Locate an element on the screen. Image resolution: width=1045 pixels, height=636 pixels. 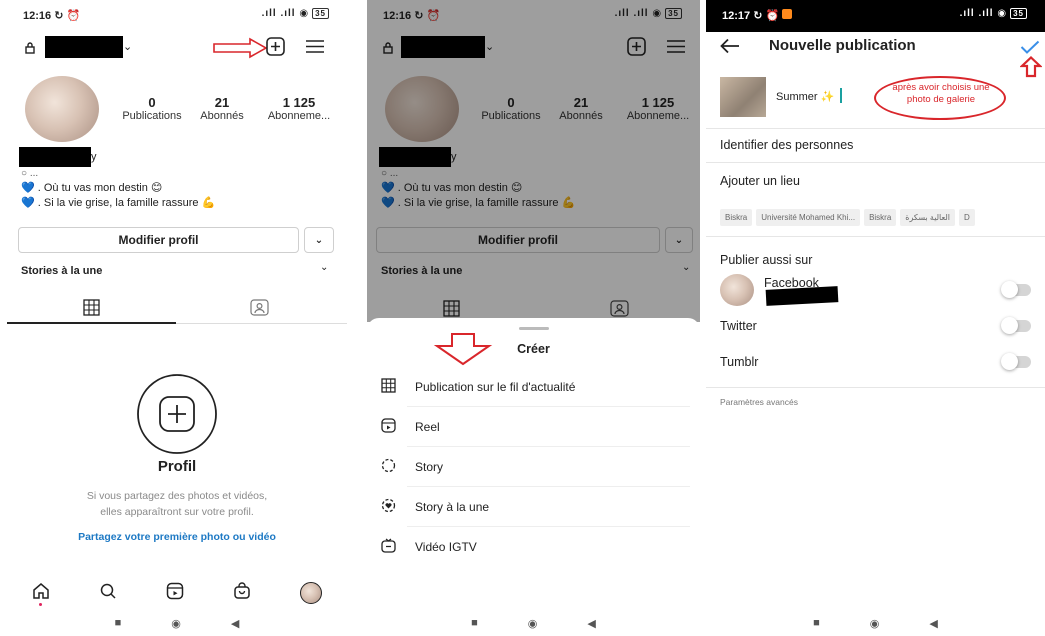
stat-followers: 21 Abonnés is located at coordinates (222, 108).